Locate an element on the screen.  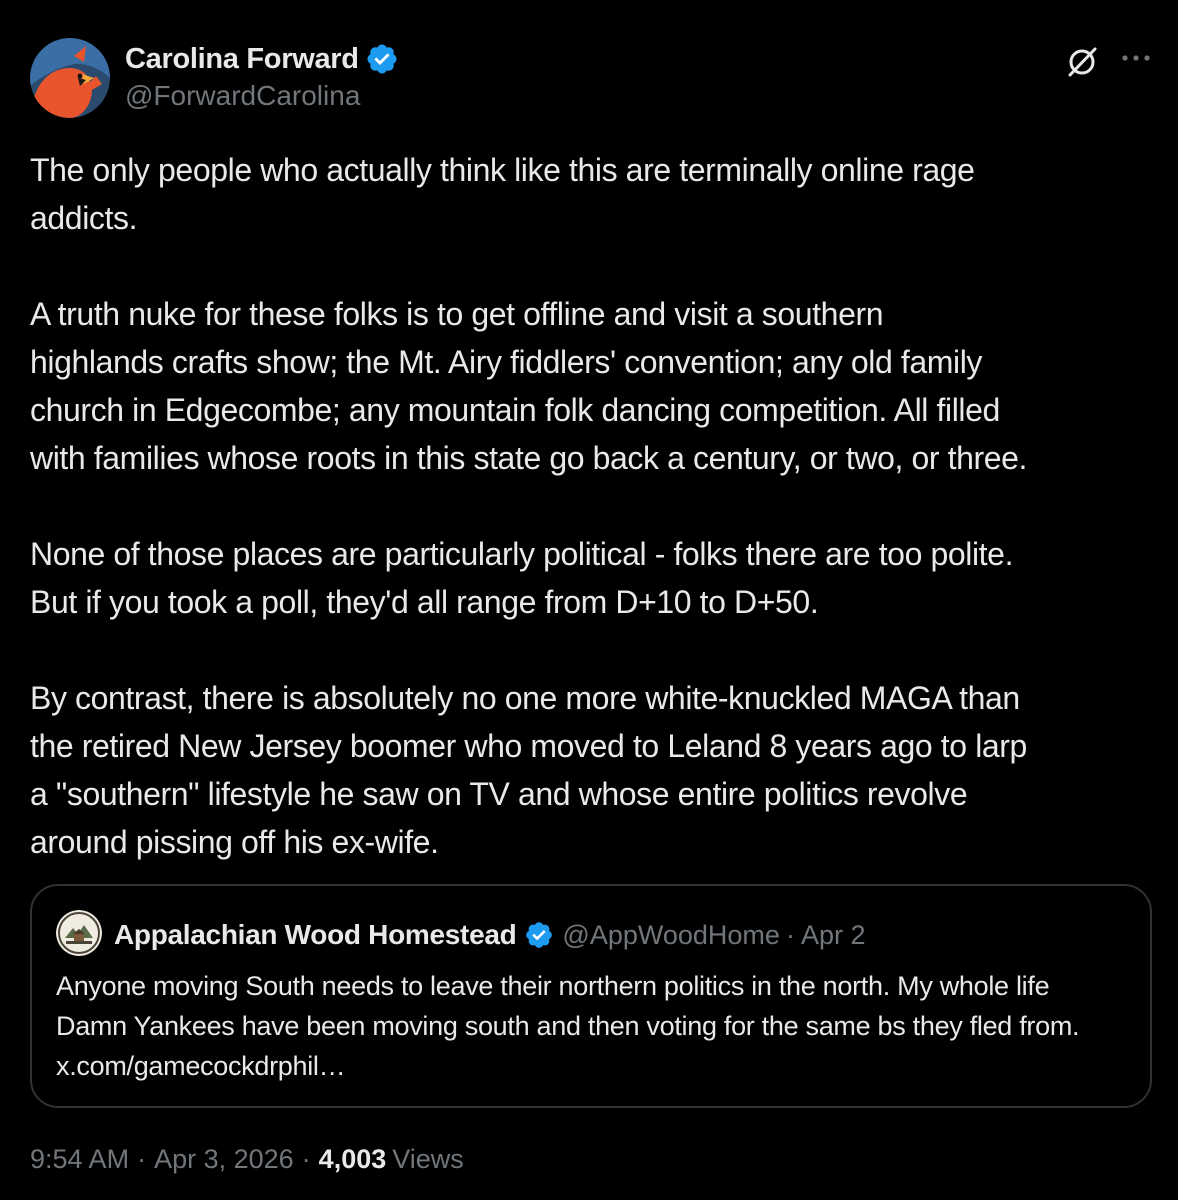
cardinal-bird-logo is located at coordinates (70, 78).